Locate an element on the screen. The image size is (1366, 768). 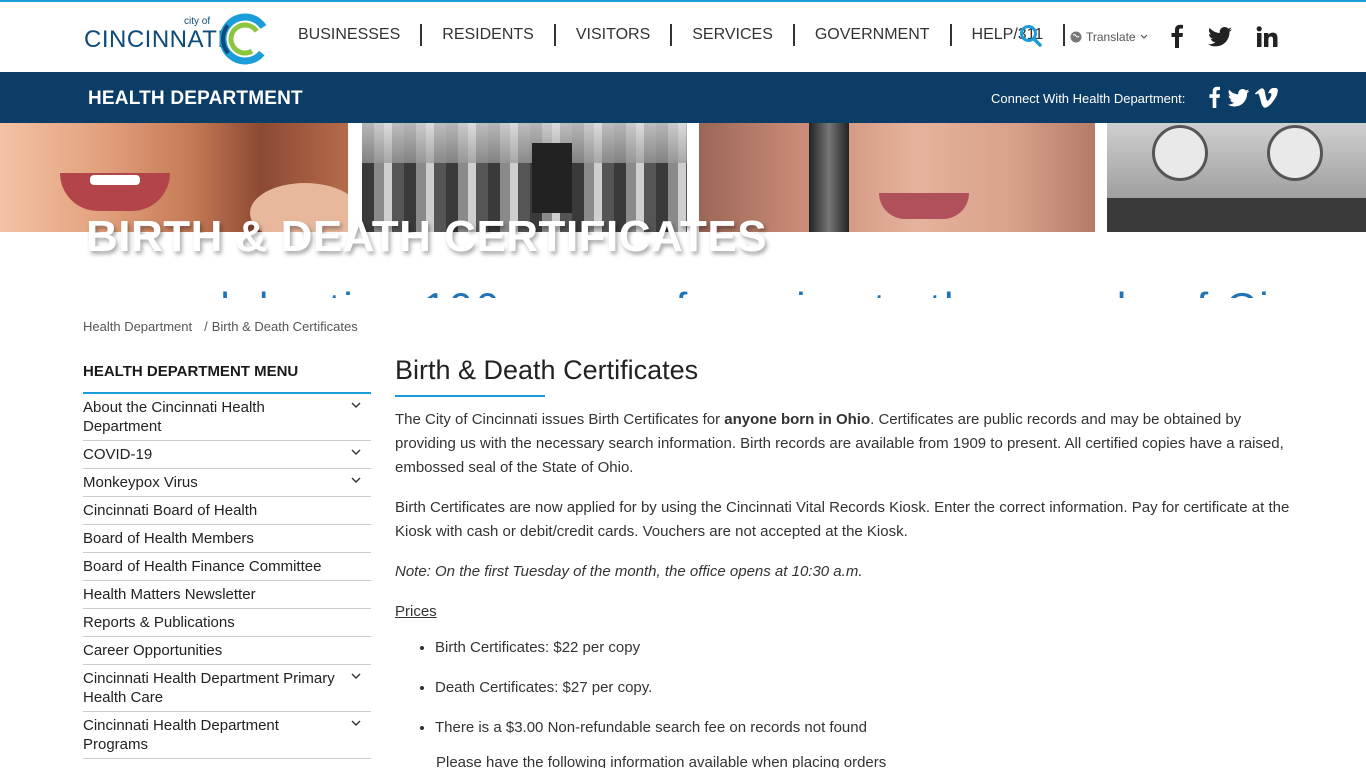
sidebar-item: Career Opportunities is located at coordinates (227, 651).